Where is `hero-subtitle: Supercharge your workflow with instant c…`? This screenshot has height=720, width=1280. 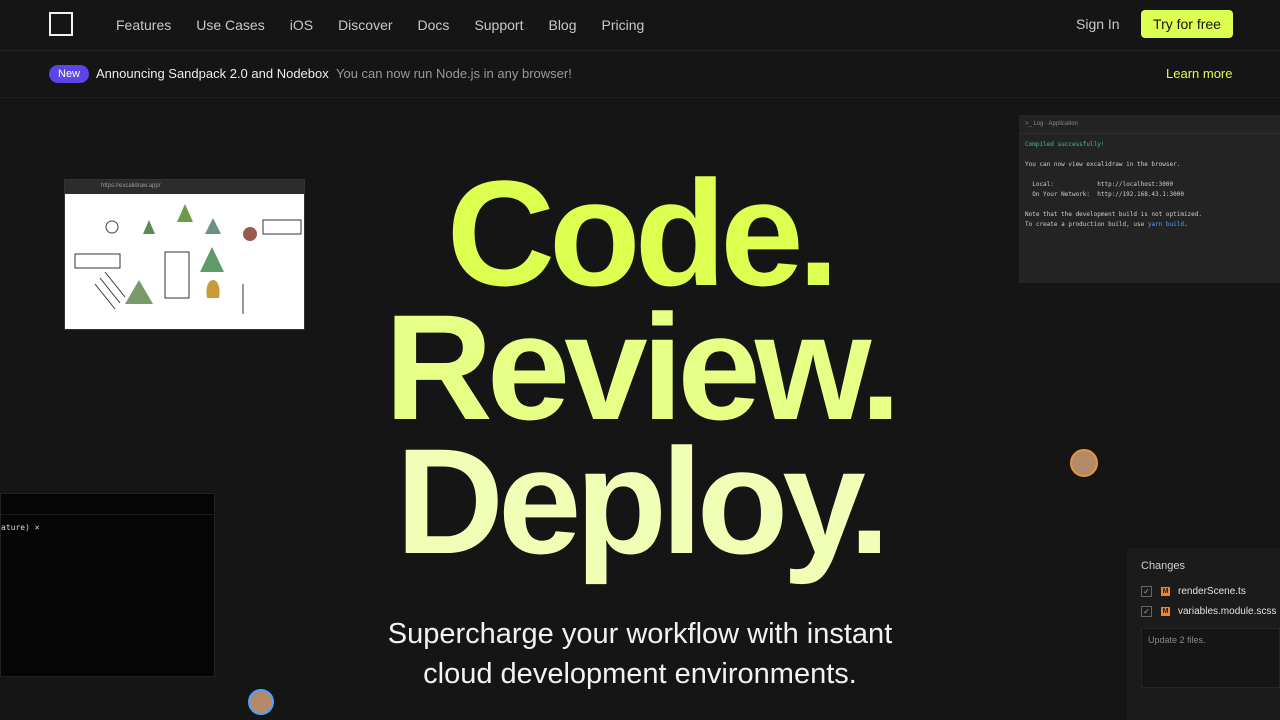 hero-subtitle: Supercharge your workflow with instant c… is located at coordinates (640, 654).